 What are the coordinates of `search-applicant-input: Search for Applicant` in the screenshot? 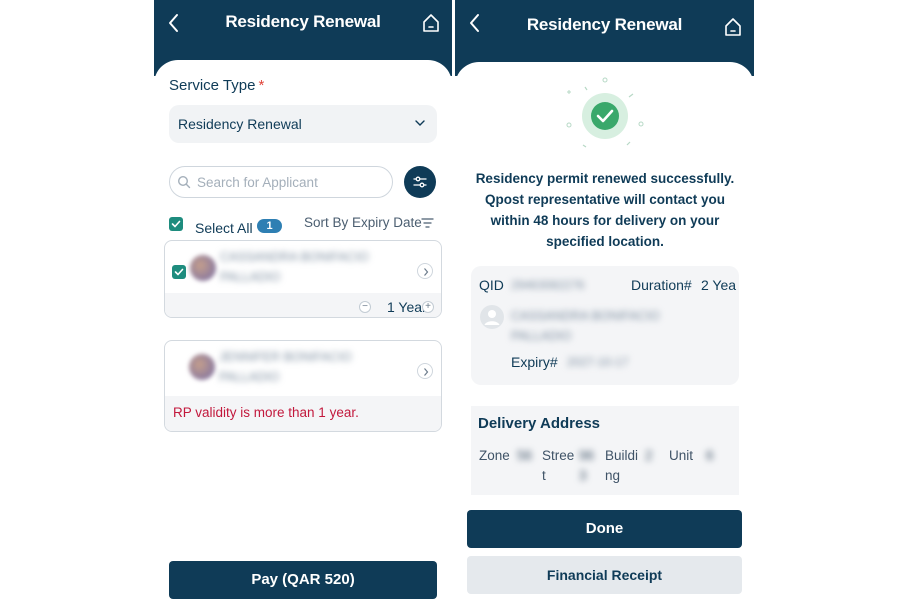 It's located at (281, 182).